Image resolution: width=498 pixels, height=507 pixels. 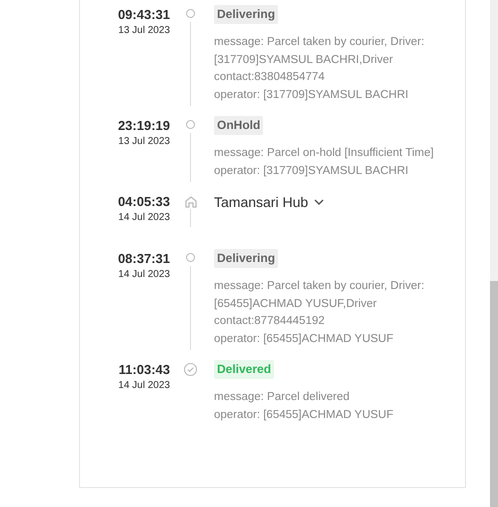 I want to click on building-icon, so click(x=191, y=202).